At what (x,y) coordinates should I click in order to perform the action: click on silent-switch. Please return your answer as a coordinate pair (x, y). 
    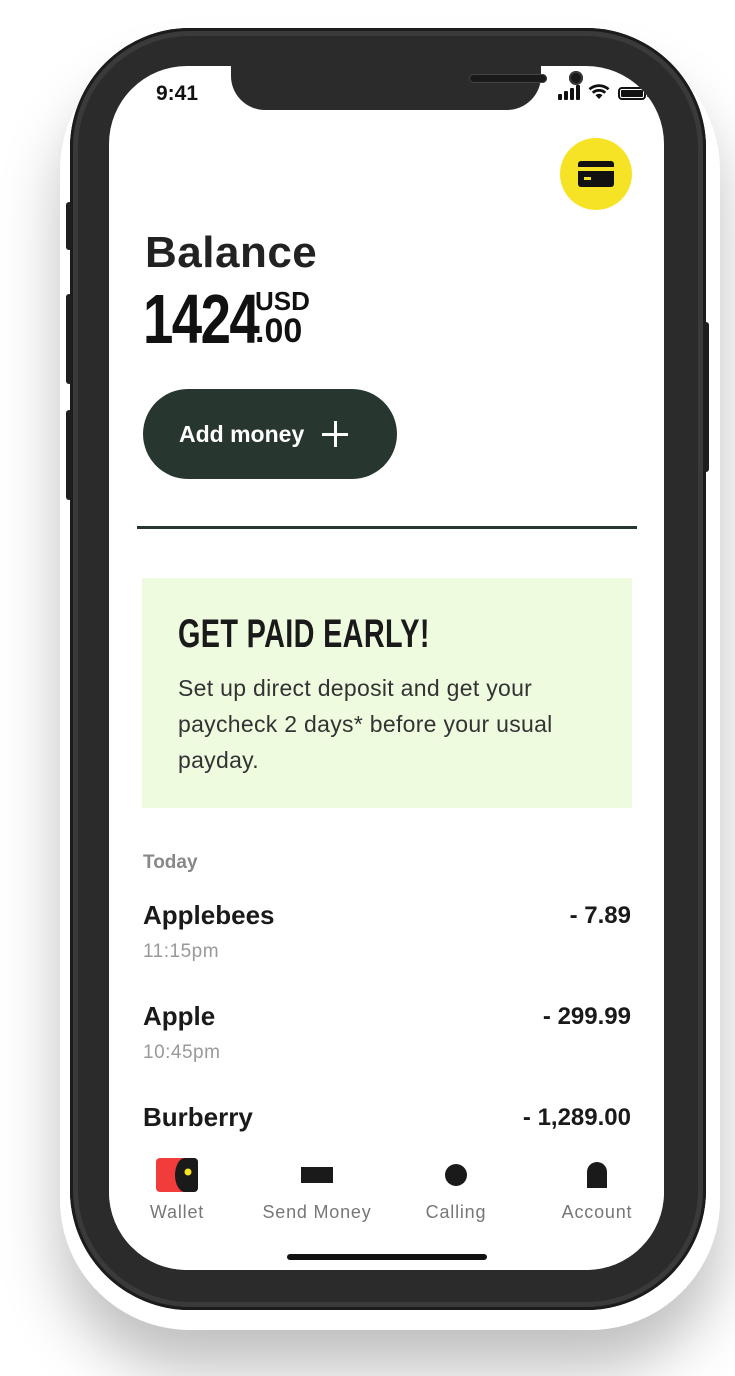
    Looking at the image, I should click on (69, 226).